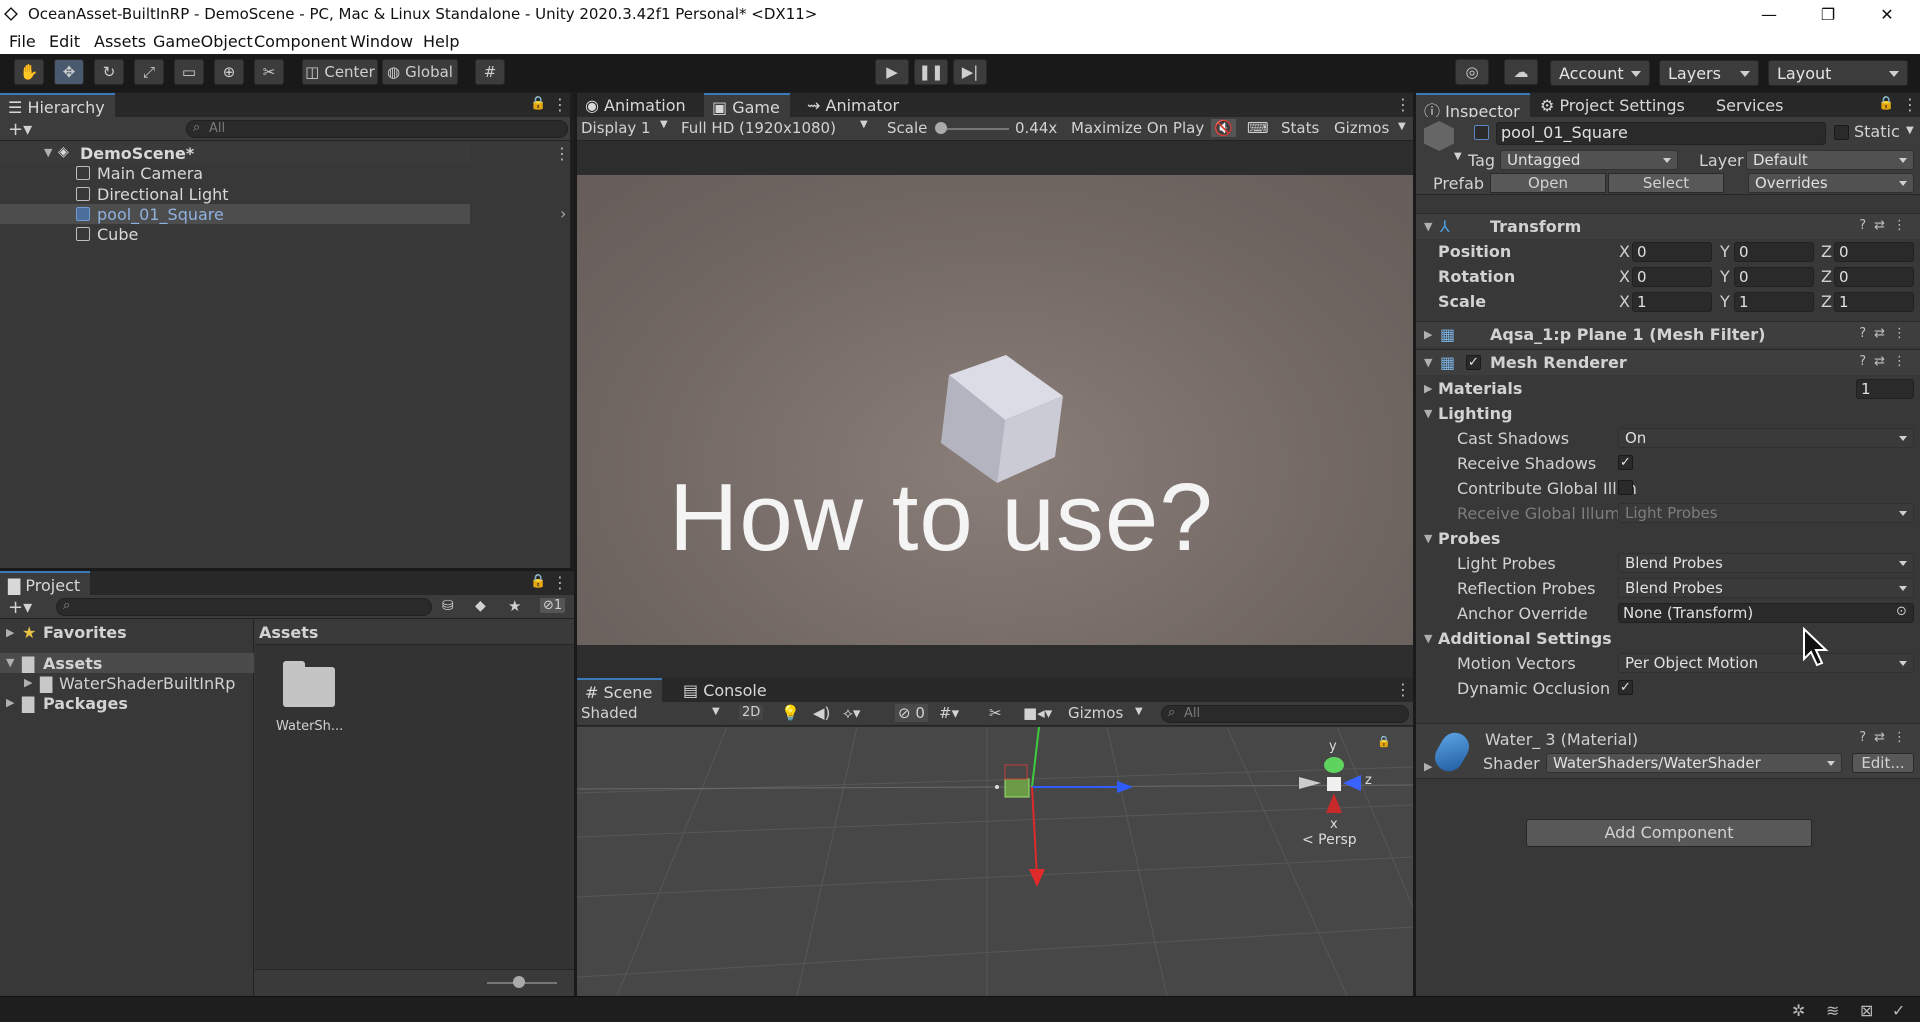  What do you see at coordinates (377, 129) in the screenshot?
I see `hierarchy-search-input: All` at bounding box center [377, 129].